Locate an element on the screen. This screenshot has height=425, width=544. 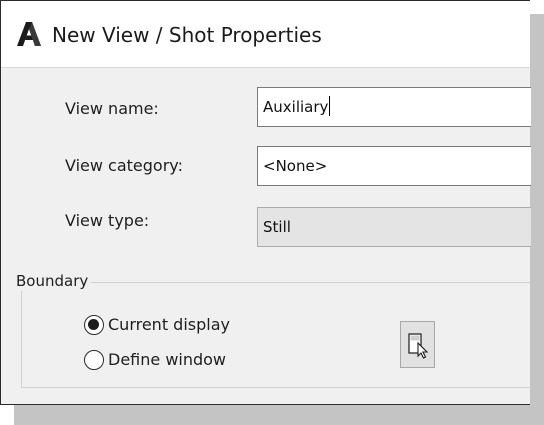
define-window-radio: Define window is located at coordinates (174, 360).